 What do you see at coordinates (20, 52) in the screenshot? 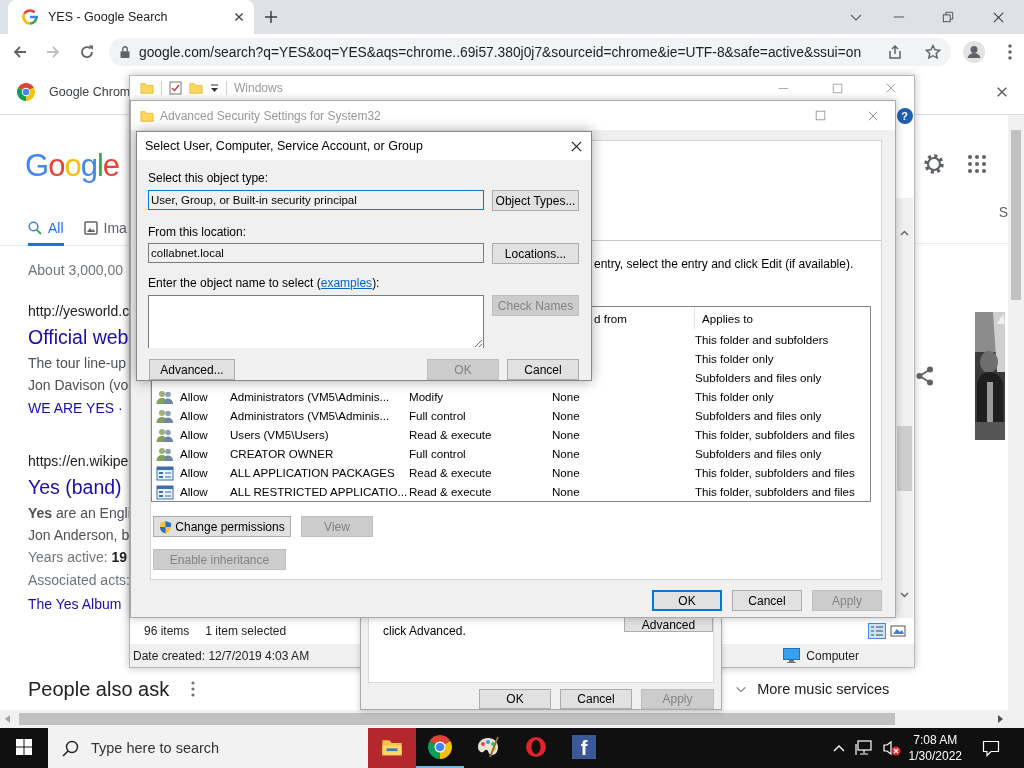
I see `back-icon` at bounding box center [20, 52].